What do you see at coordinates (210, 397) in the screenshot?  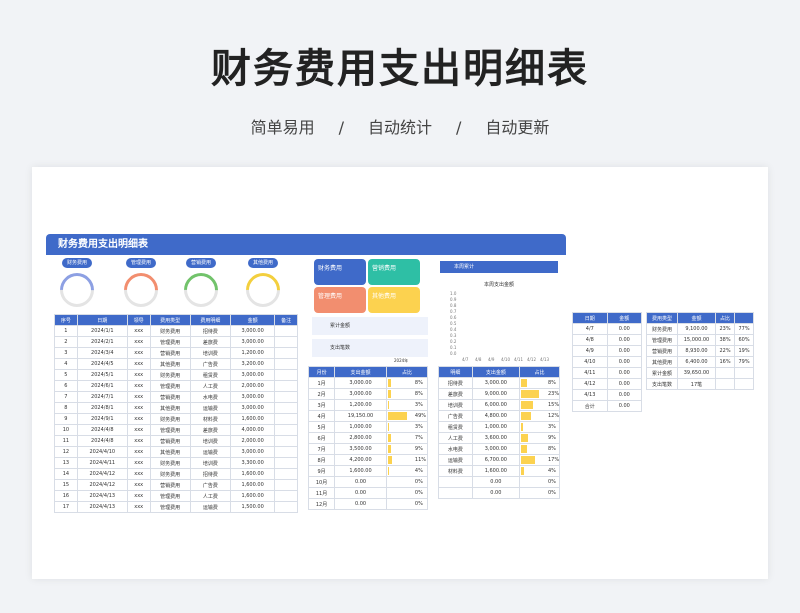 I see `table-cell: 水电费` at bounding box center [210, 397].